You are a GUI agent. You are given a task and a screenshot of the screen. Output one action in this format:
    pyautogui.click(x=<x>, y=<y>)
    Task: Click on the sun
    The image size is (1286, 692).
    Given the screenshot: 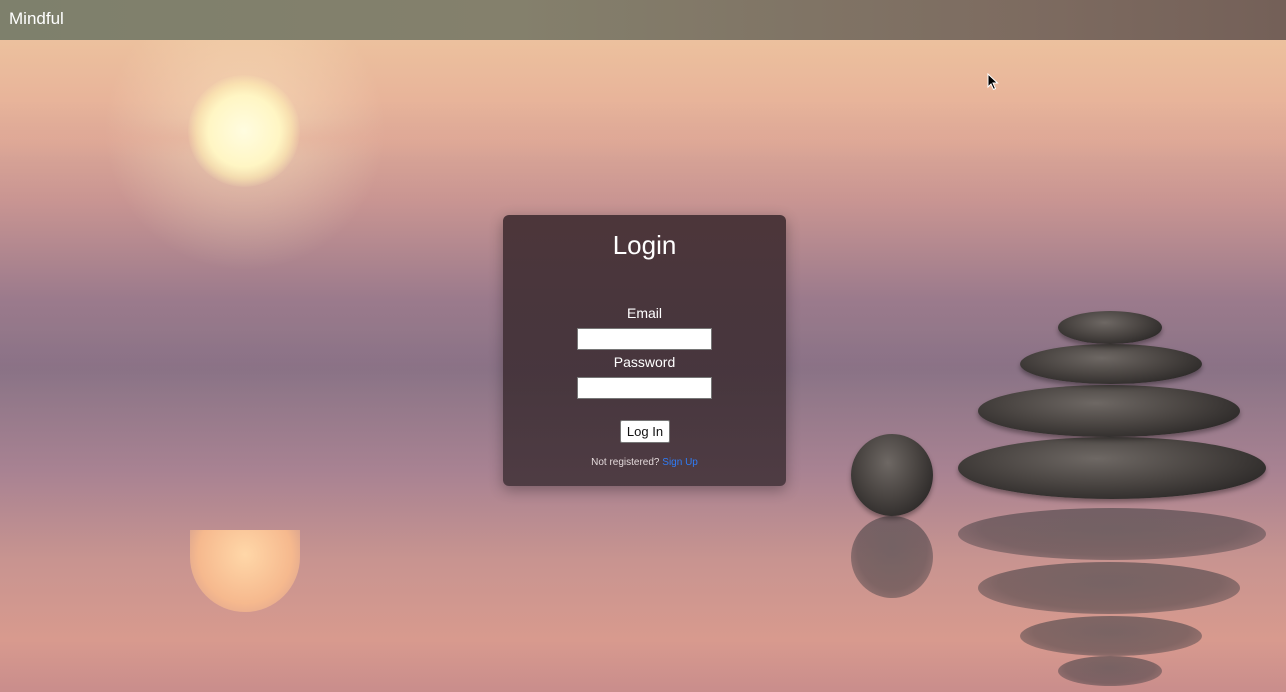 What is the action you would take?
    pyautogui.click(x=244, y=131)
    